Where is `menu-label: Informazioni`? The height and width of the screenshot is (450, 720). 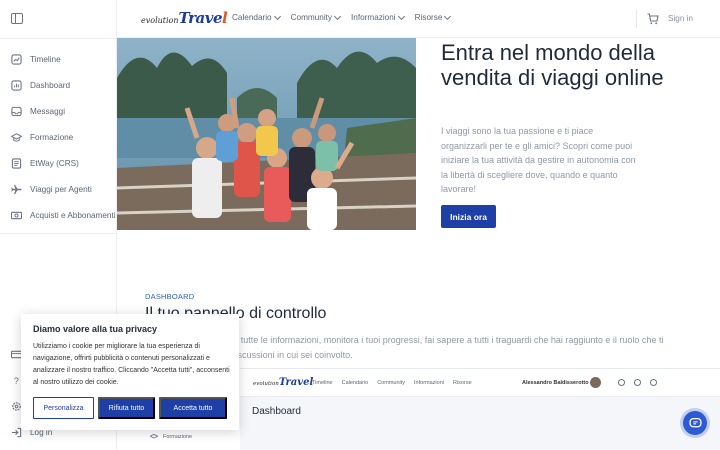 menu-label: Informazioni is located at coordinates (373, 17).